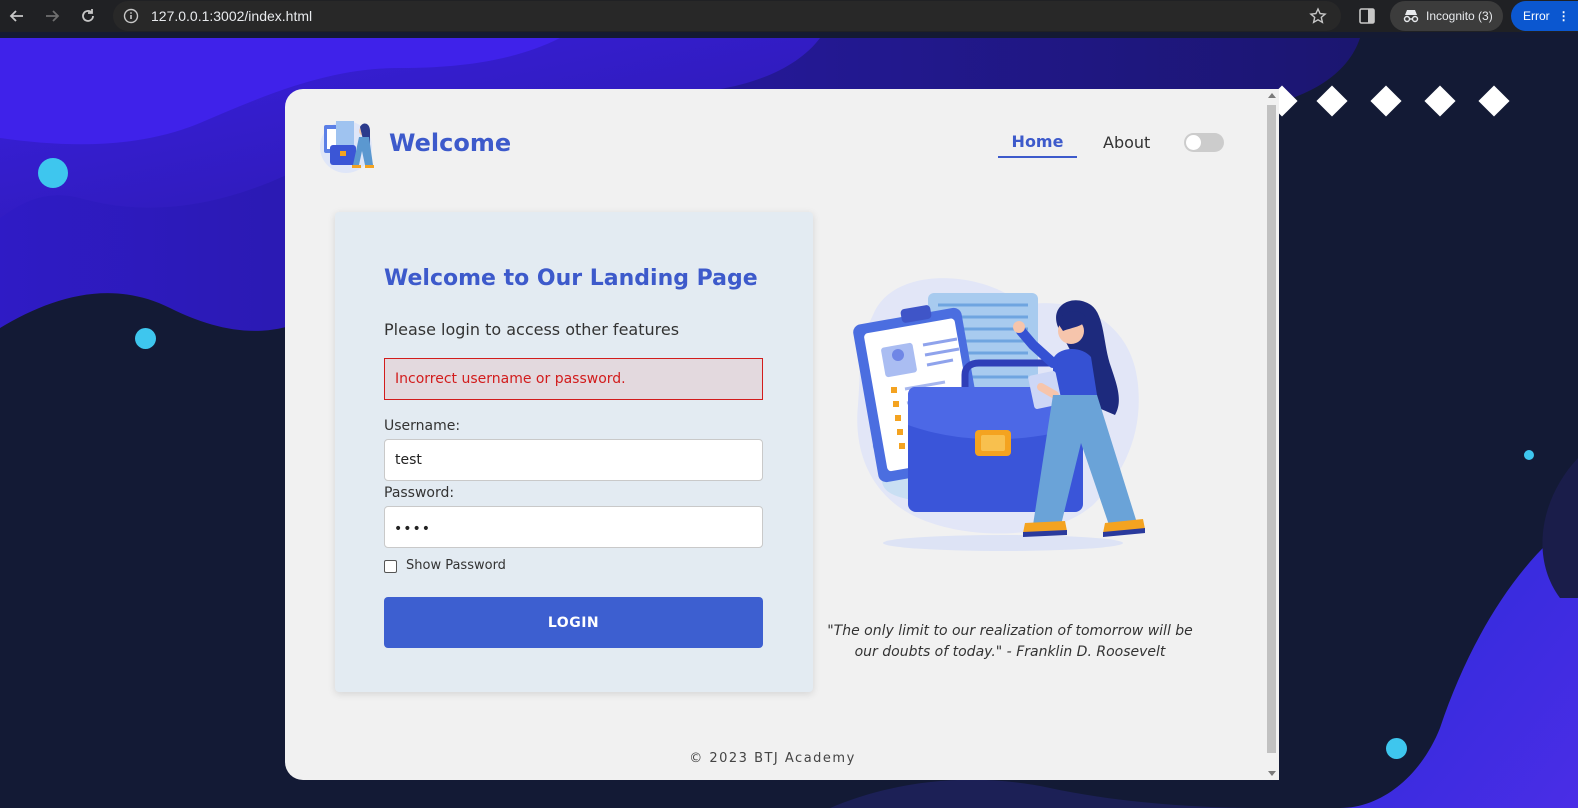  I want to click on info-icon, so click(131, 16).